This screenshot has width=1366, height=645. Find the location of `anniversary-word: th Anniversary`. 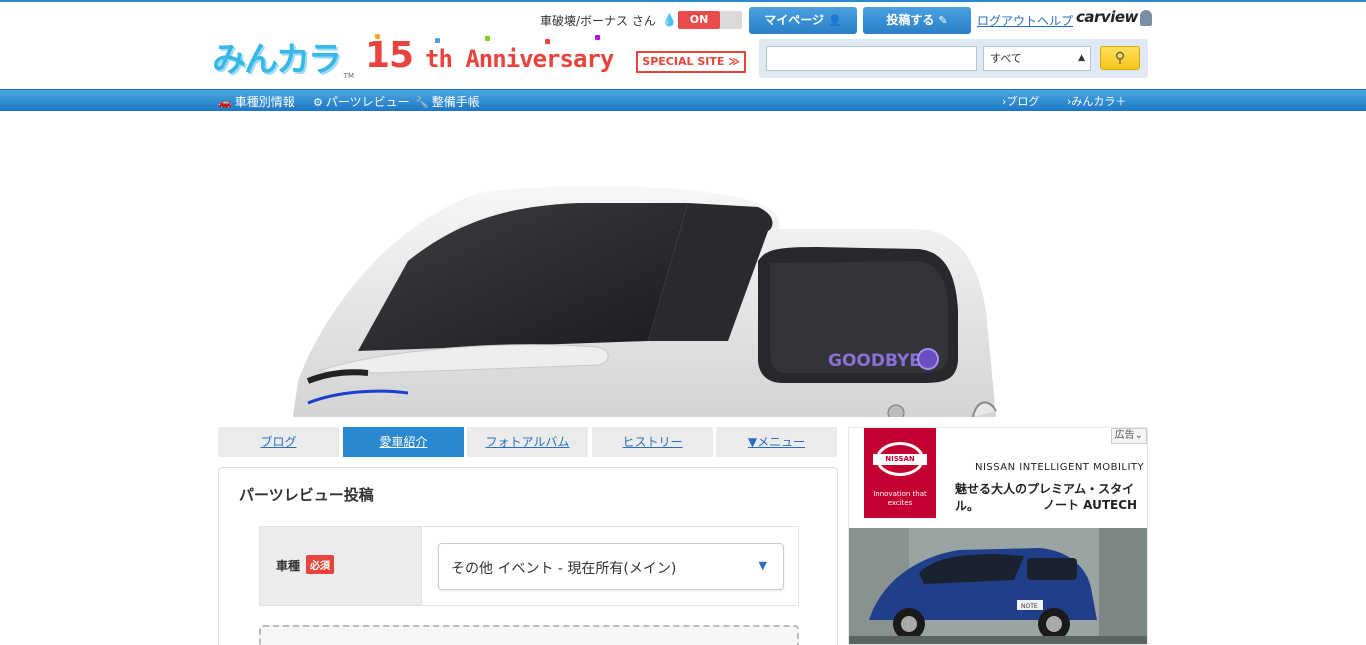

anniversary-word: th Anniversary is located at coordinates (519, 59).